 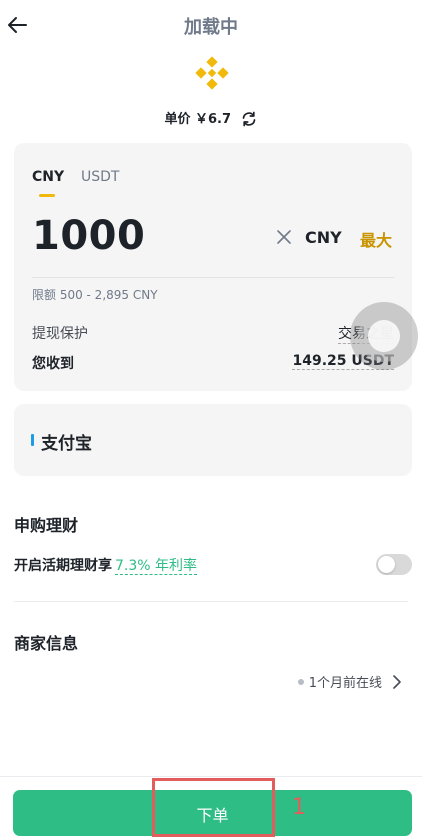 I want to click on receive-label: 您收到, so click(x=53, y=364).